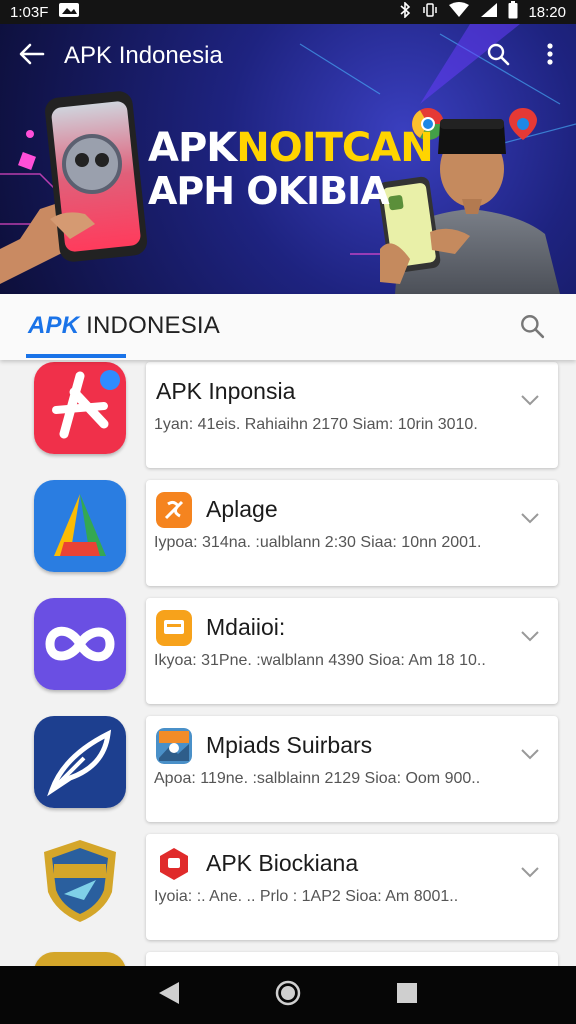 The width and height of the screenshot is (576, 1024). I want to click on list-item-partial, so click(288, 958).